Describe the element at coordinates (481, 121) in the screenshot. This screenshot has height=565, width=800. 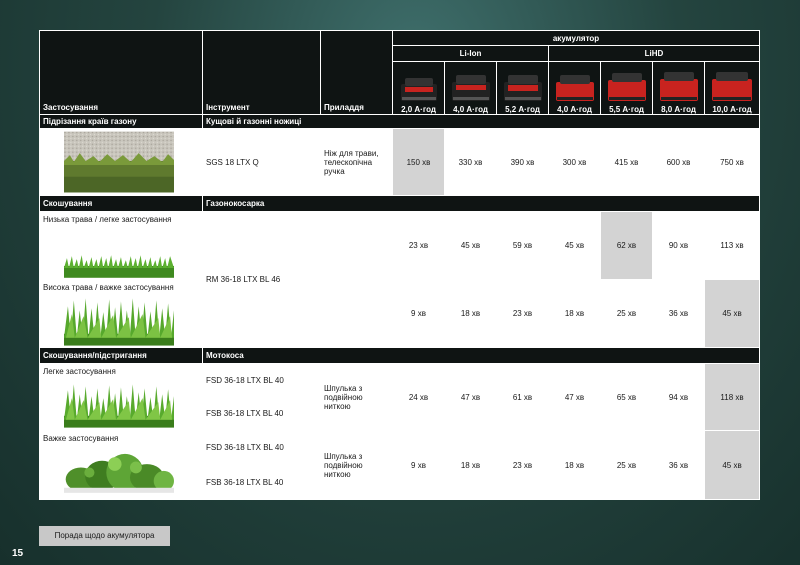
I see `section-tool-group: Кущові й газонні ножиці` at that location.